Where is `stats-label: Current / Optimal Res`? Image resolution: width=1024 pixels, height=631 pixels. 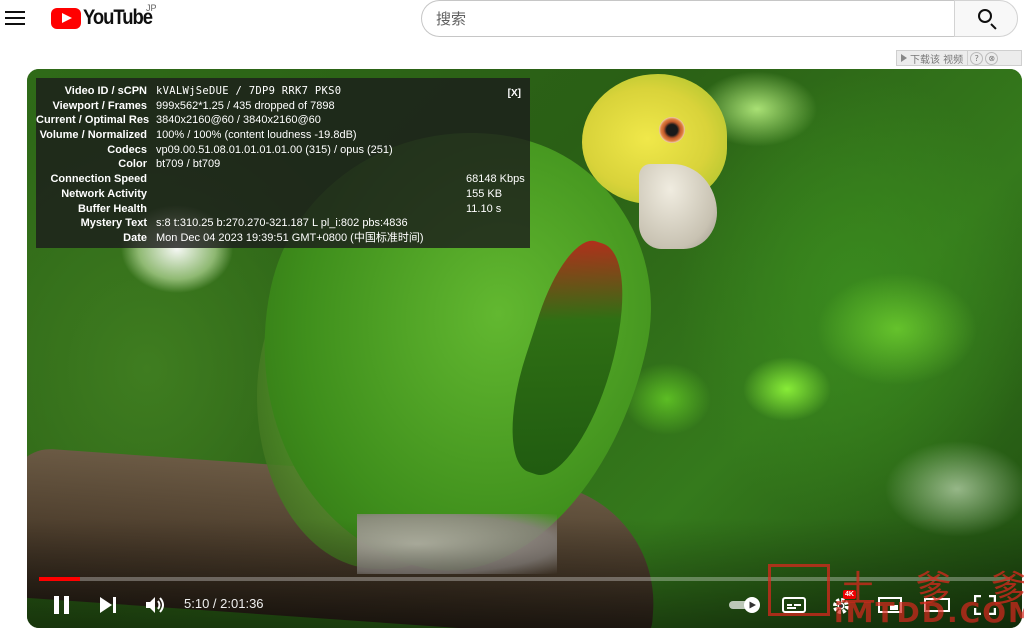 stats-label: Current / Optimal Res is located at coordinates (93, 120).